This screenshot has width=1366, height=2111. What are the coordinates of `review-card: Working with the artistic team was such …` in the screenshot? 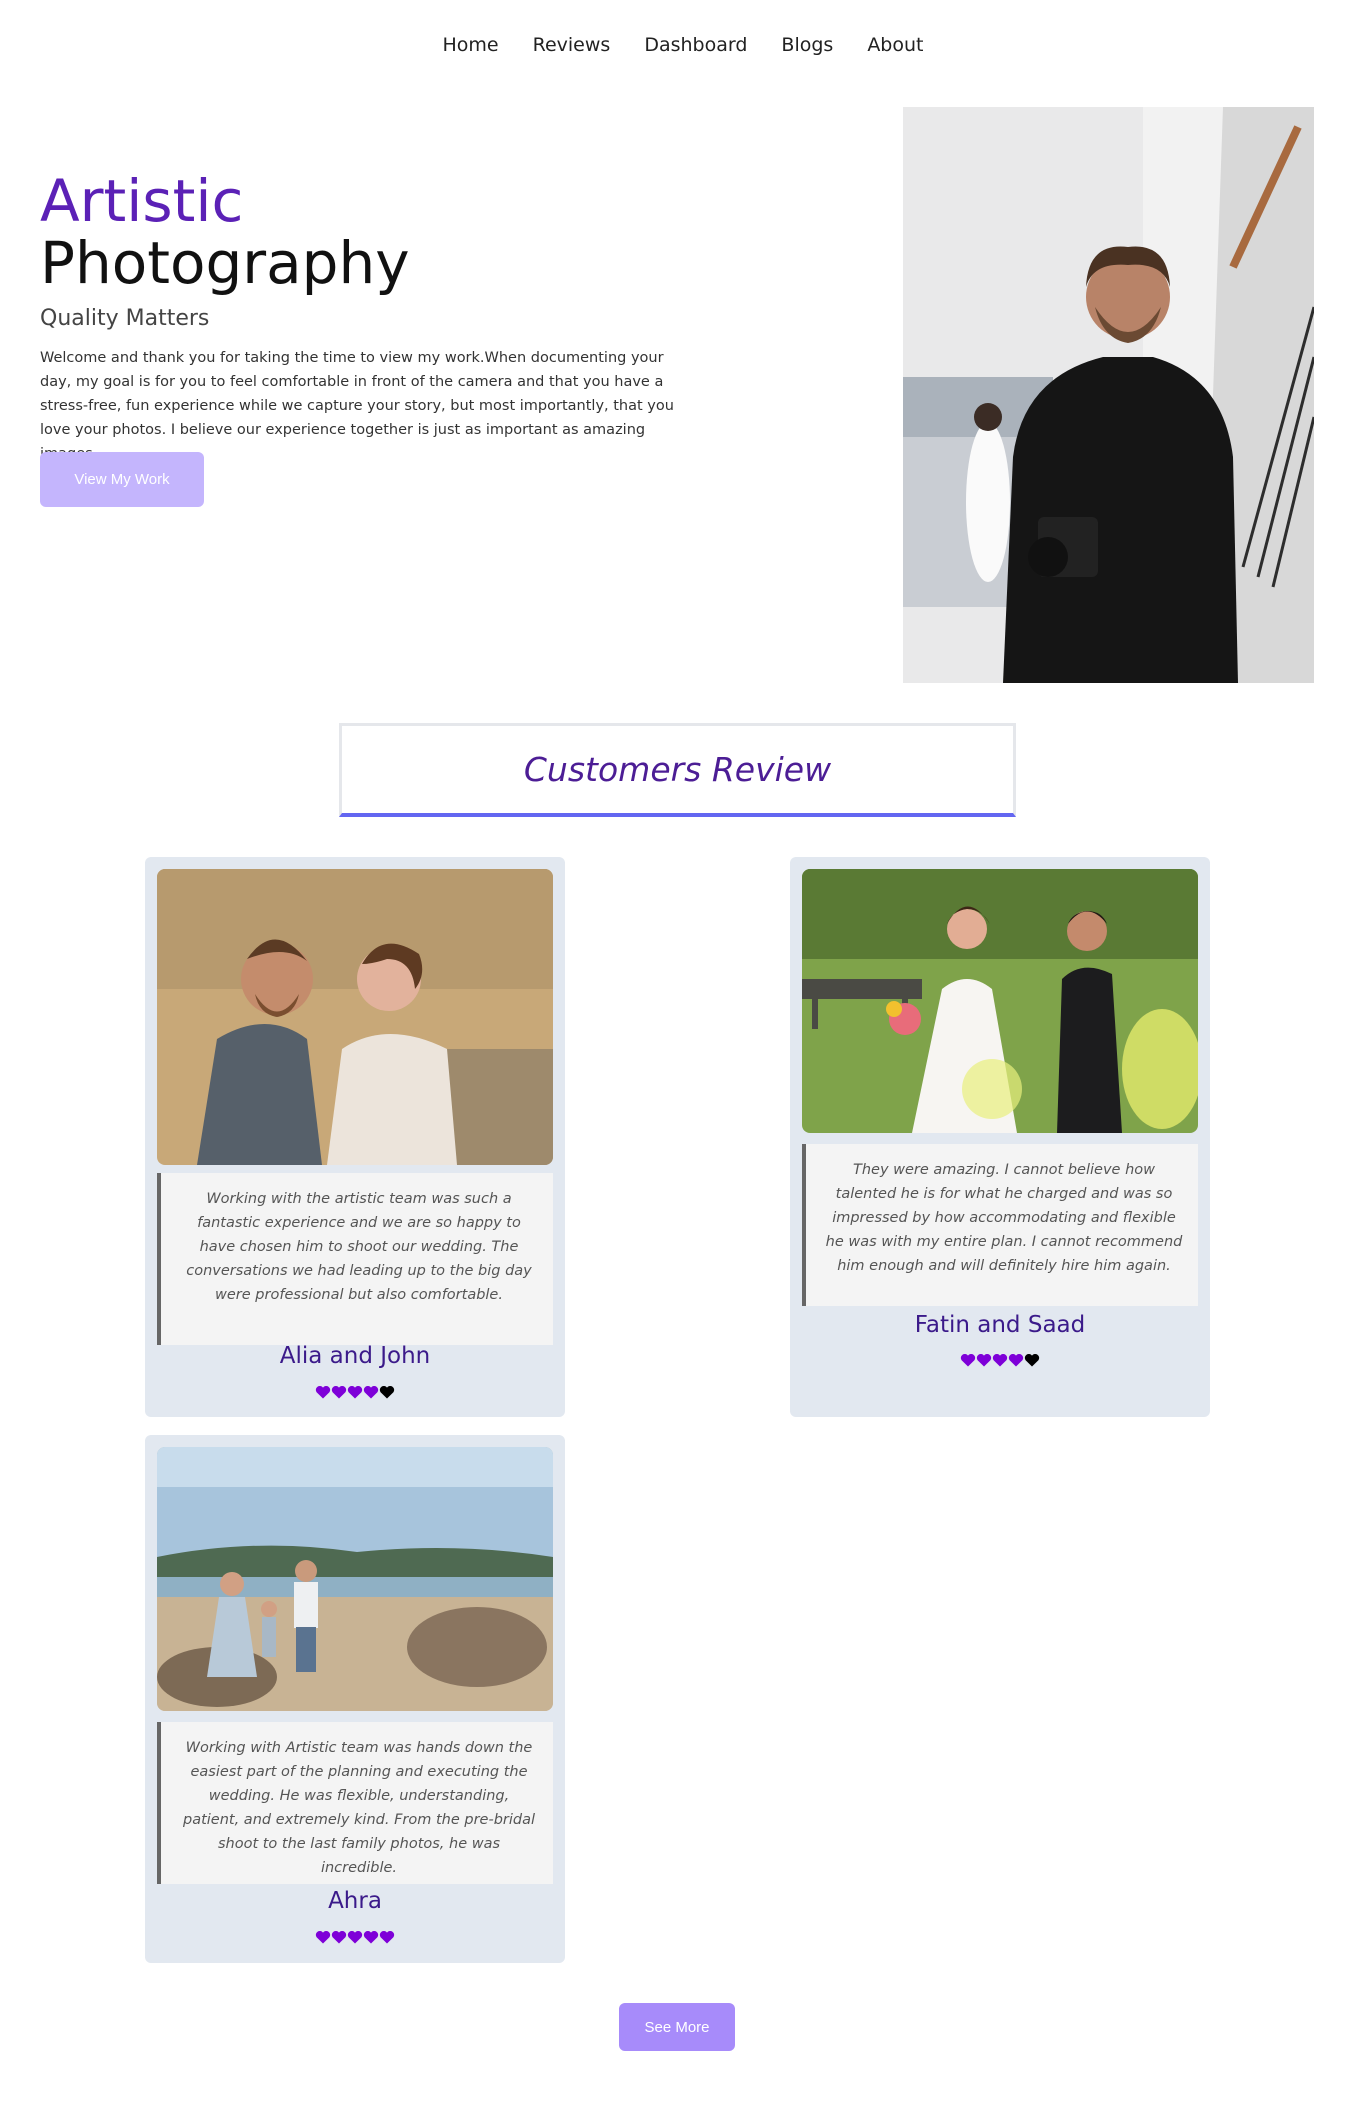 It's located at (355, 1137).